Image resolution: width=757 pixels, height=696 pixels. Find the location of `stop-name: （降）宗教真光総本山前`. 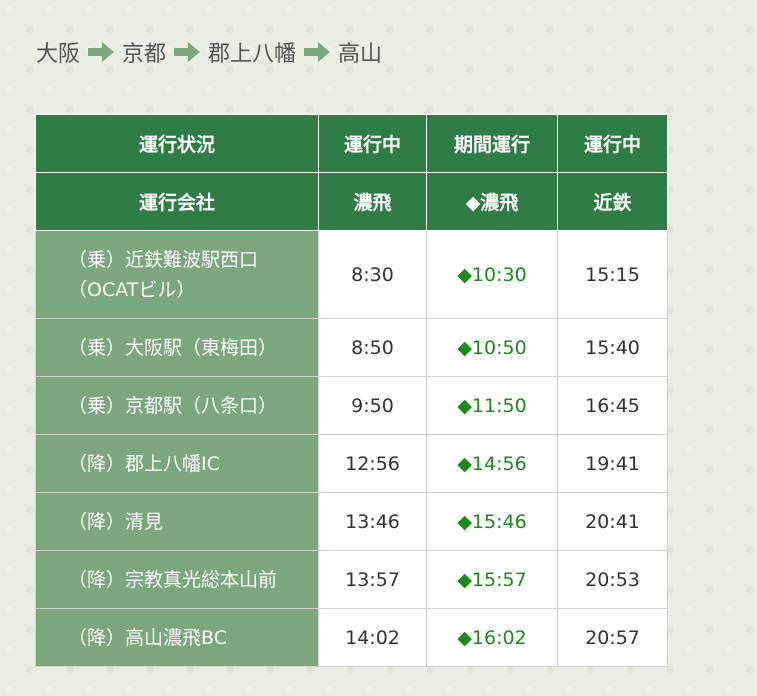

stop-name: （降）宗教真光総本山前 is located at coordinates (173, 579).